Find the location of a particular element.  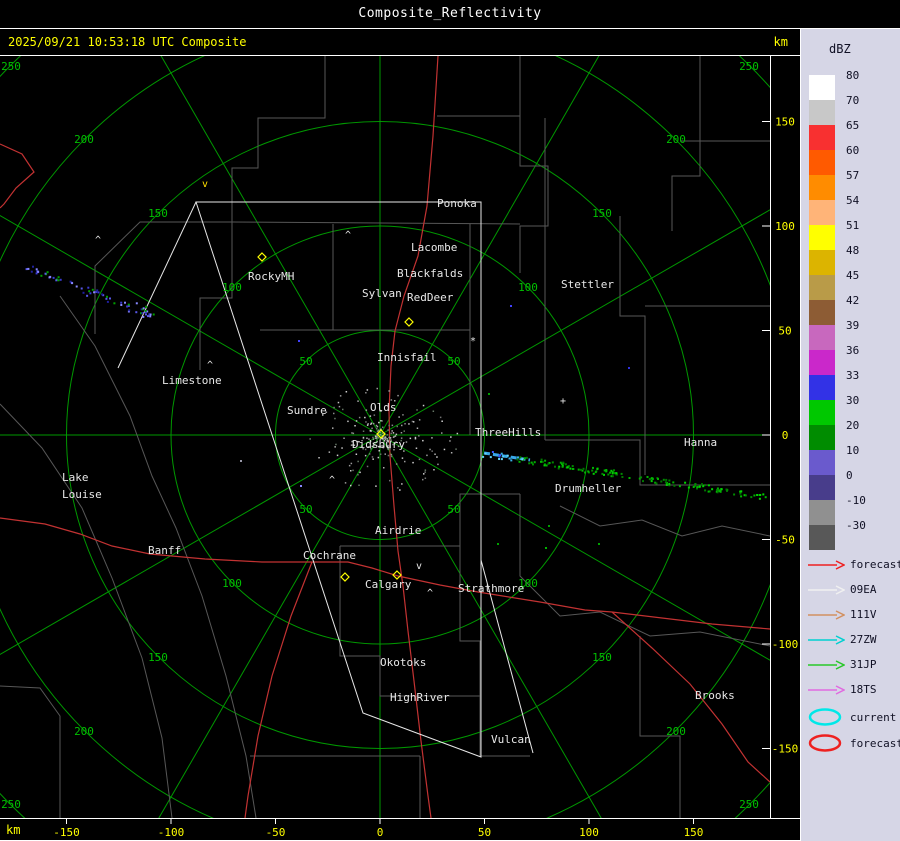

city-label: Olds is located at coordinates (383, 407).